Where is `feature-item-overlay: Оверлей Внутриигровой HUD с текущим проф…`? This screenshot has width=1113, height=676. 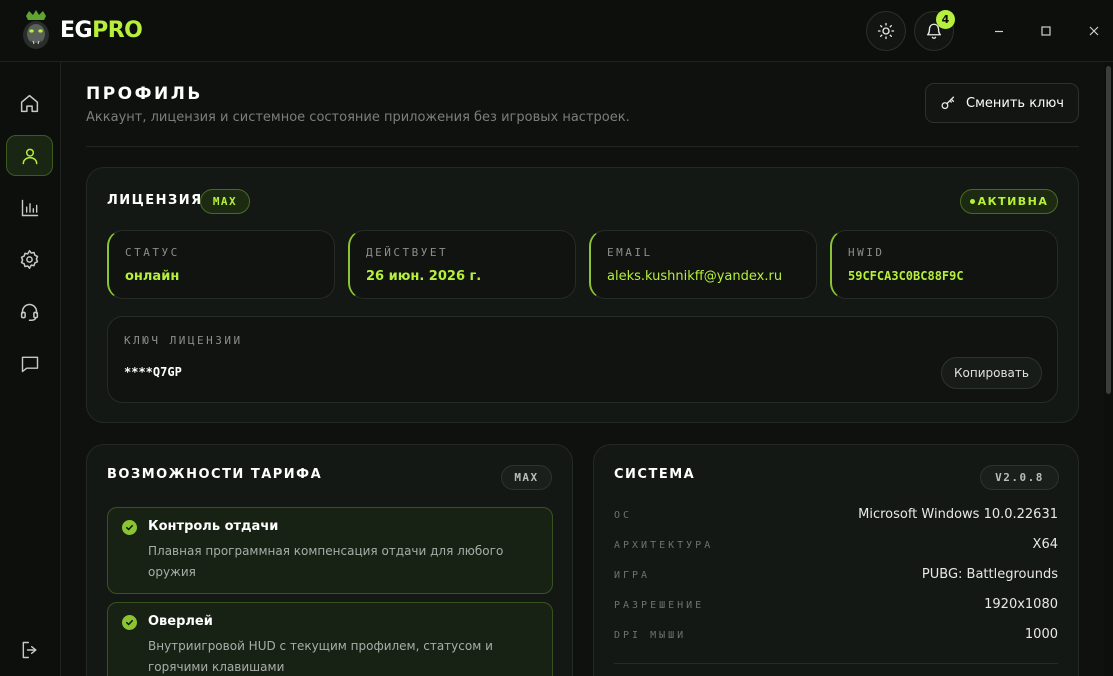 feature-item-overlay: Оверлей Внутриигровой HUD с текущим проф… is located at coordinates (330, 639).